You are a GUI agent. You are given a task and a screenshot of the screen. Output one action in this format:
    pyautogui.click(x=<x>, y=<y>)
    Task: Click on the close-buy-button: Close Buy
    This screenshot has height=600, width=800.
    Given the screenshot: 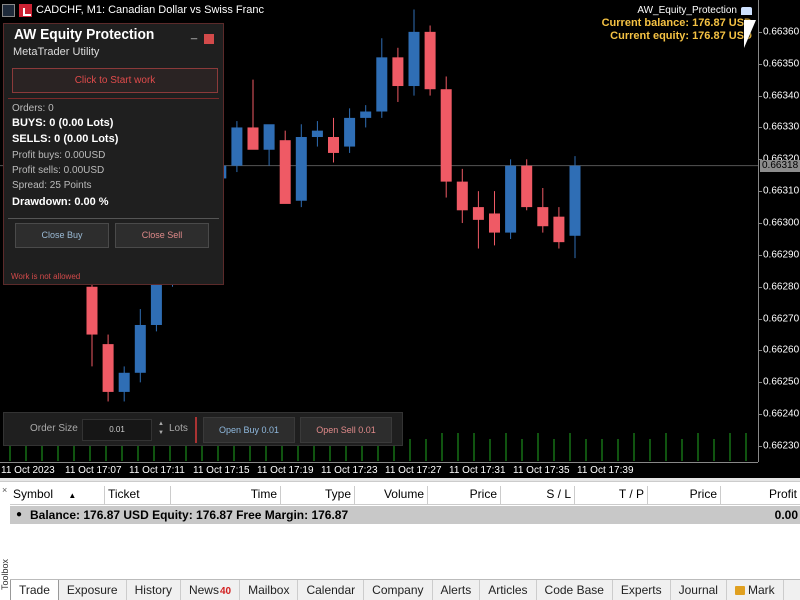 What is the action you would take?
    pyautogui.click(x=62, y=235)
    